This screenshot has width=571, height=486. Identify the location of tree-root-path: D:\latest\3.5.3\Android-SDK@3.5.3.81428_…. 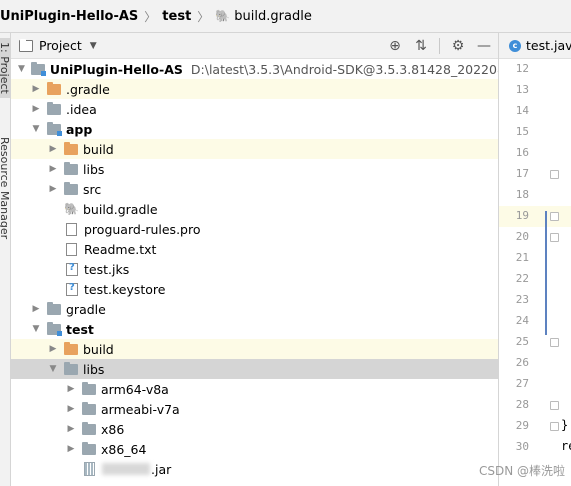
(344, 69).